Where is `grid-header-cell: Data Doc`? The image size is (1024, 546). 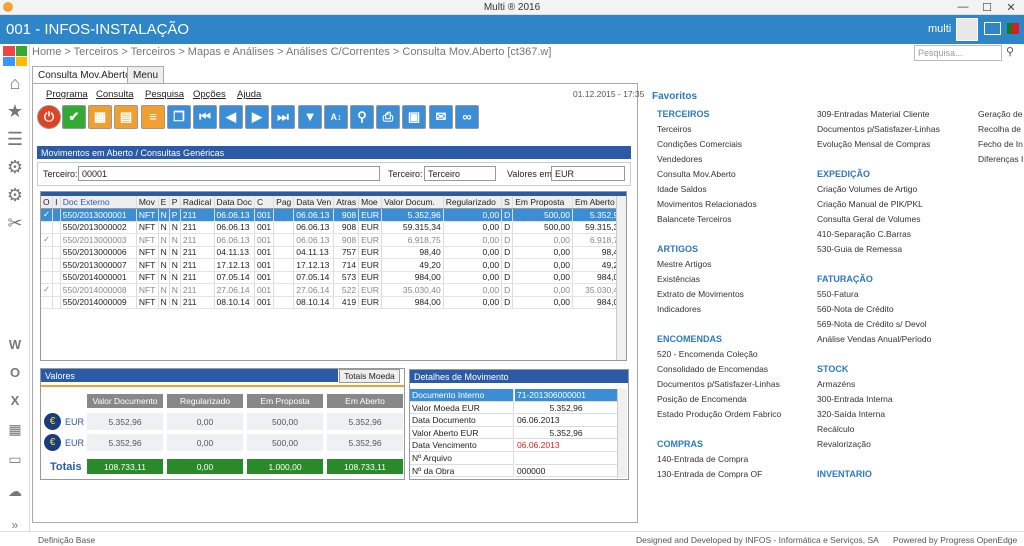 grid-header-cell: Data Doc is located at coordinates (234, 202).